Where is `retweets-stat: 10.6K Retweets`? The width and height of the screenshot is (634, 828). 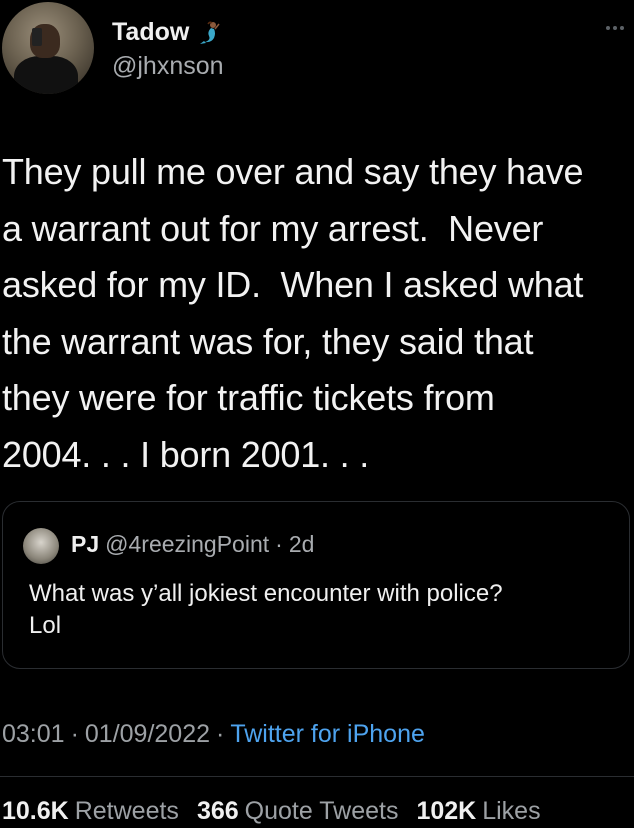
retweets-stat: 10.6K Retweets is located at coordinates (90, 811).